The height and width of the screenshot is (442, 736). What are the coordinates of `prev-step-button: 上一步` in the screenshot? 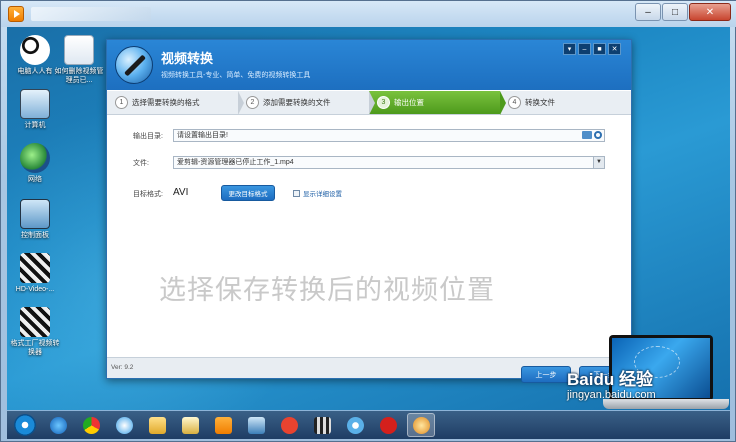 It's located at (546, 374).